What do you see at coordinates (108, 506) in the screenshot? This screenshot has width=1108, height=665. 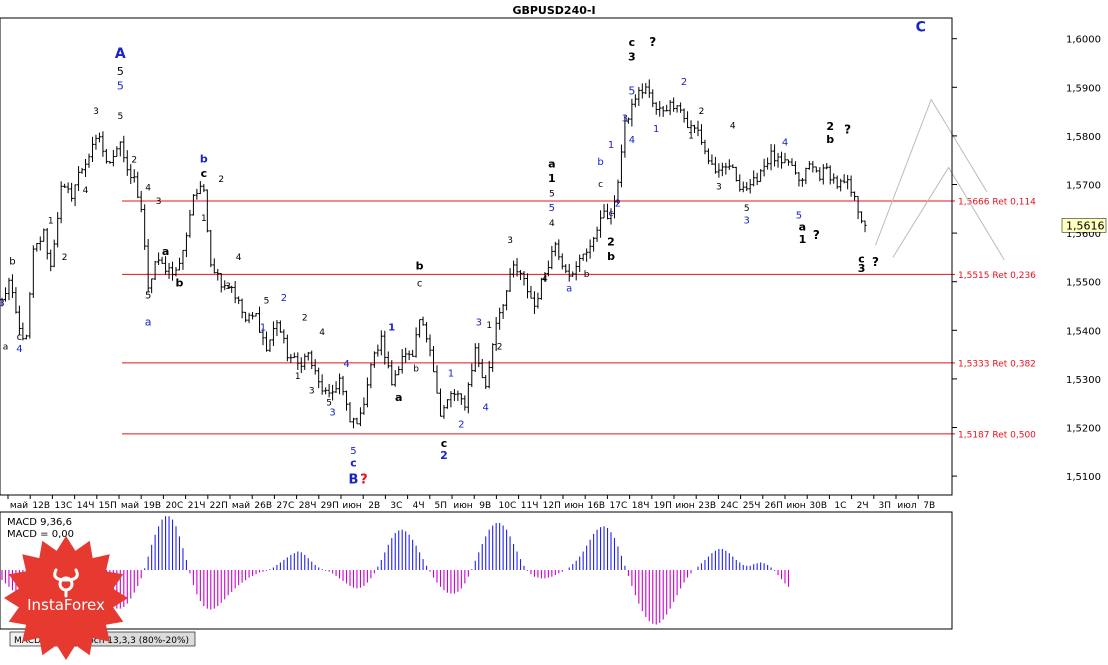 I see `time-tick-label: 15П` at bounding box center [108, 506].